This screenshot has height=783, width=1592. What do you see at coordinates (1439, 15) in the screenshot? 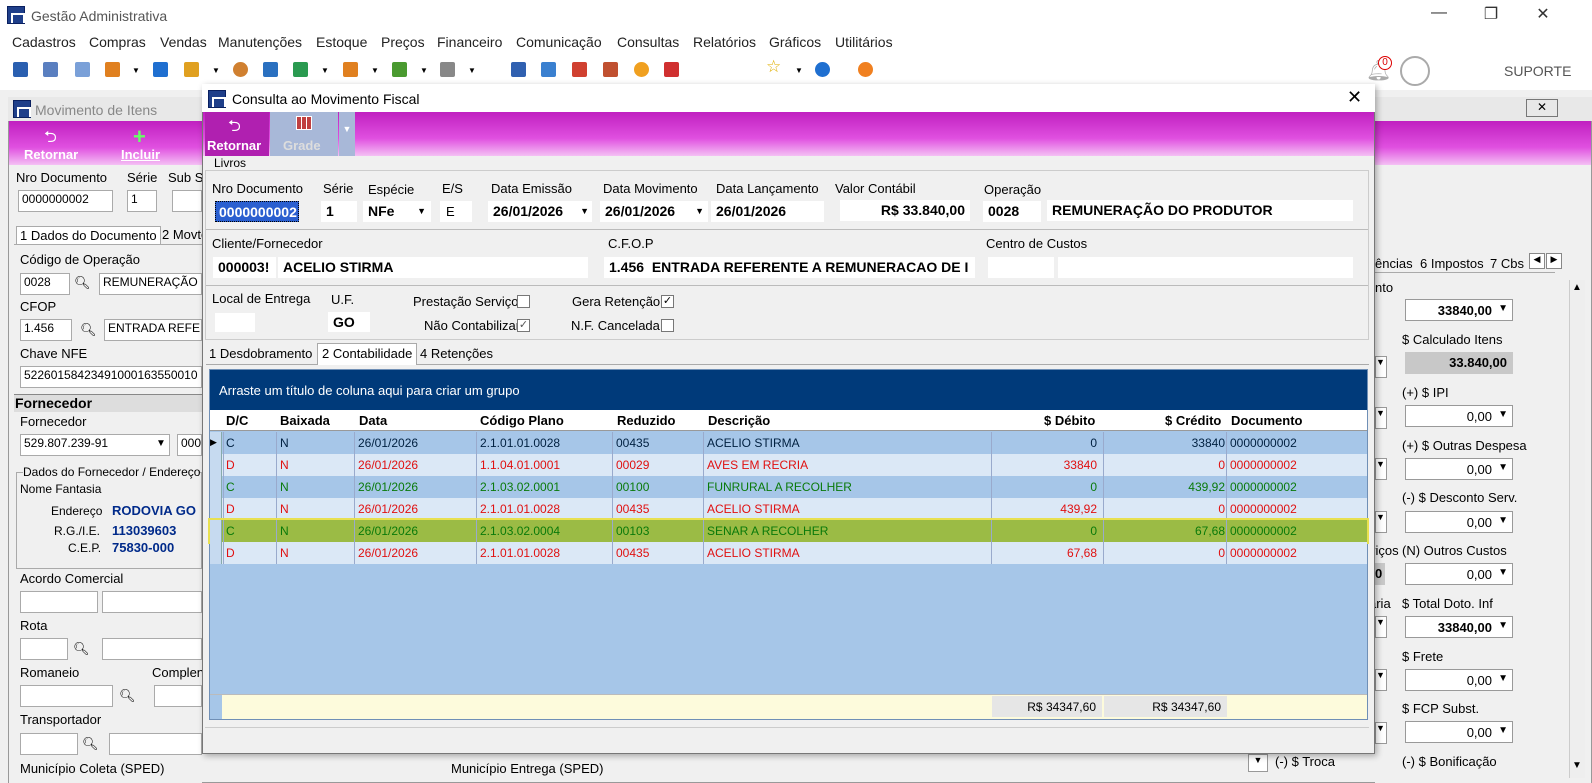
I see `minimize-button: —` at bounding box center [1439, 15].